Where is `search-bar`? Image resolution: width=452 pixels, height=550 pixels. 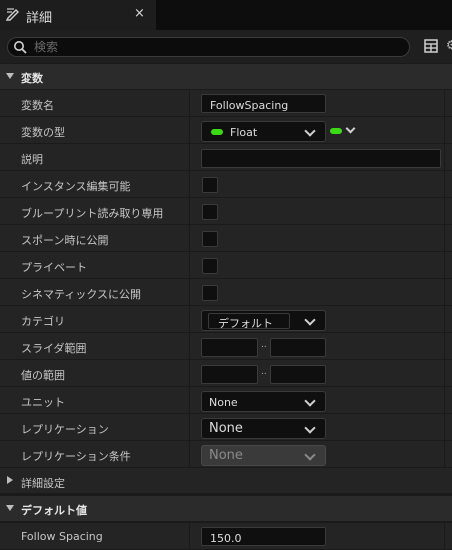
search-bar is located at coordinates (226, 46).